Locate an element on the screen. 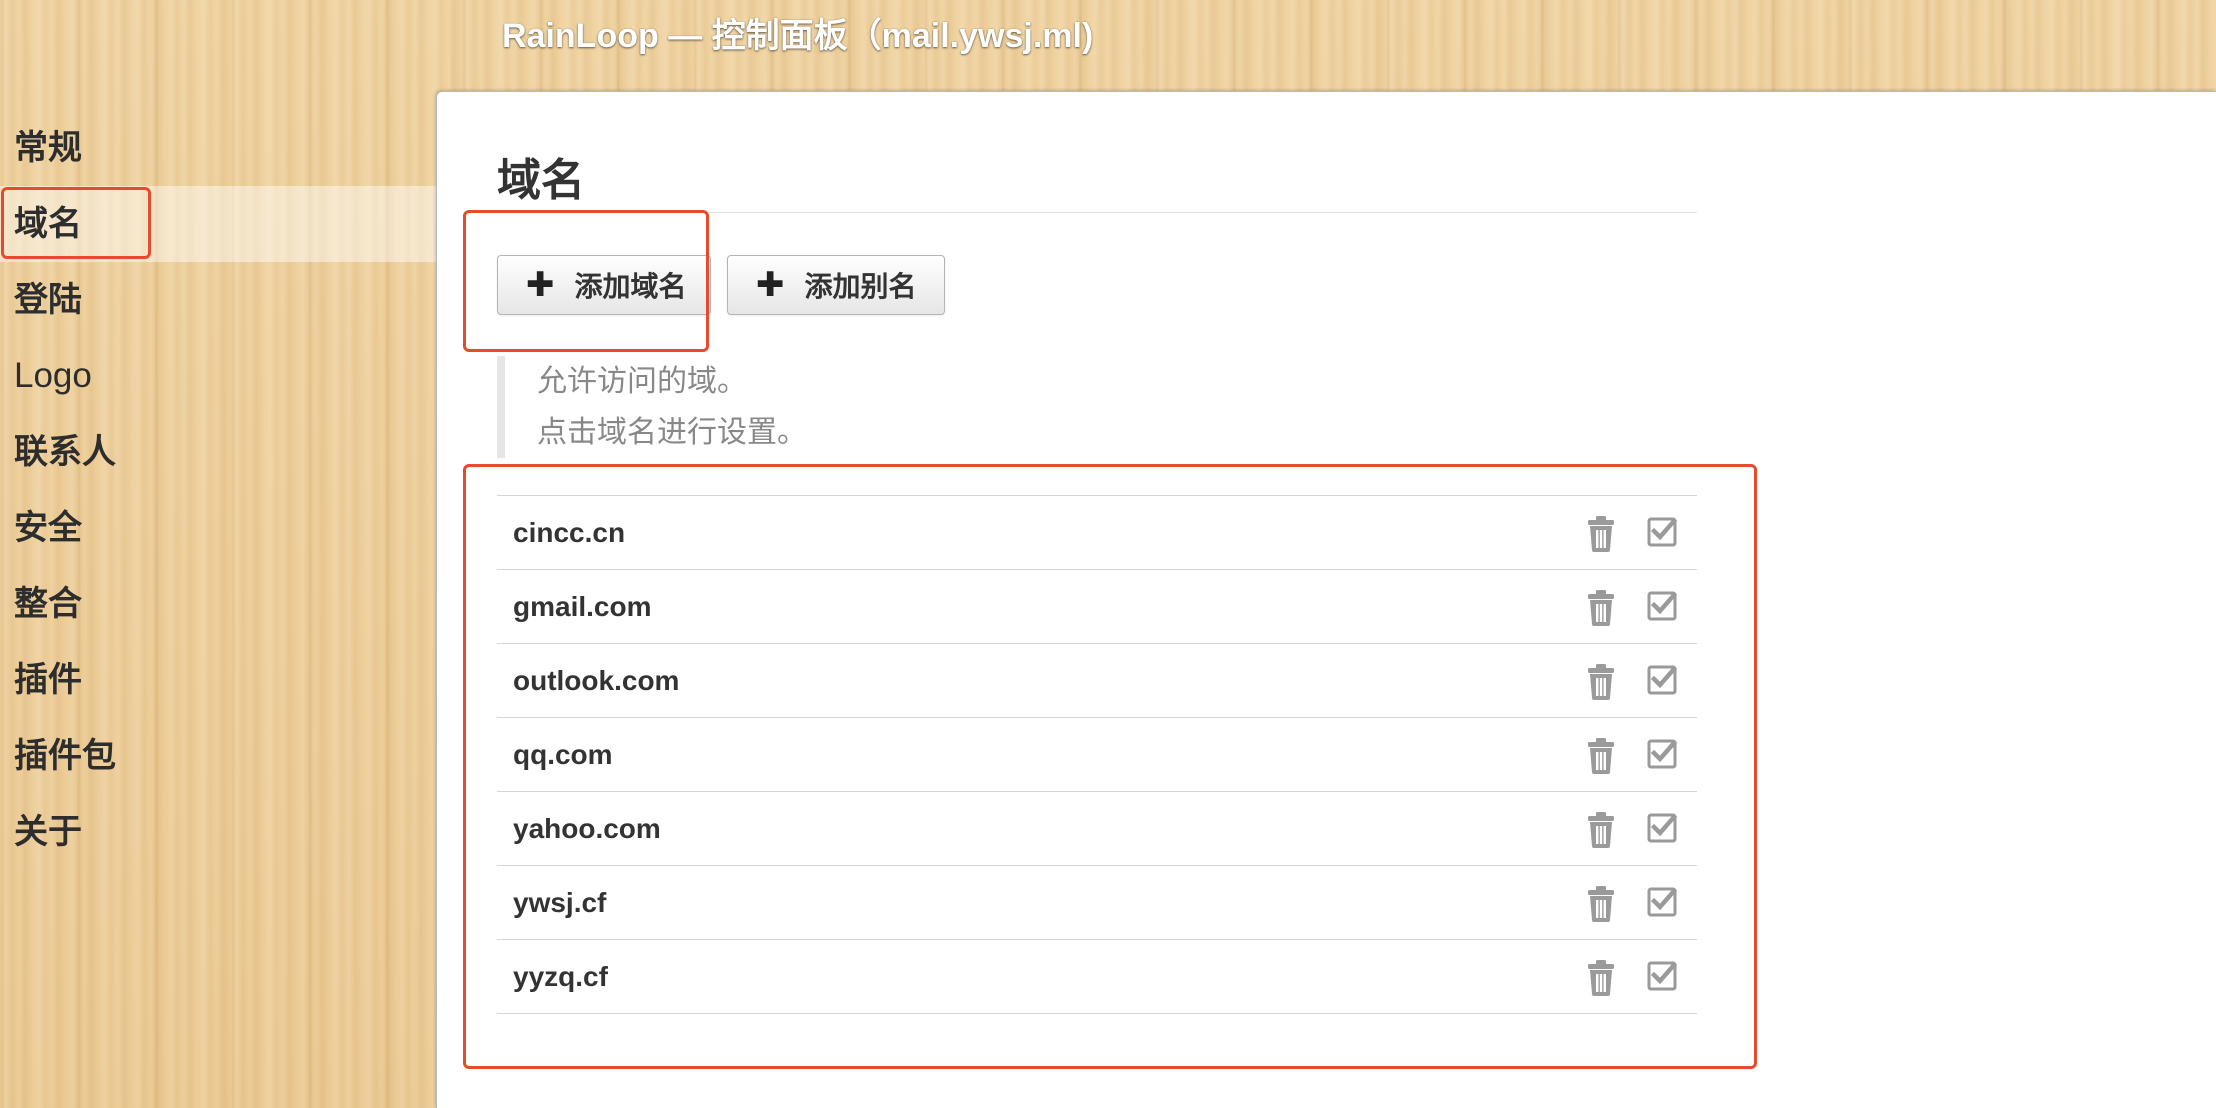 The width and height of the screenshot is (2216, 1108). domain-row: qq.com is located at coordinates (1097, 755).